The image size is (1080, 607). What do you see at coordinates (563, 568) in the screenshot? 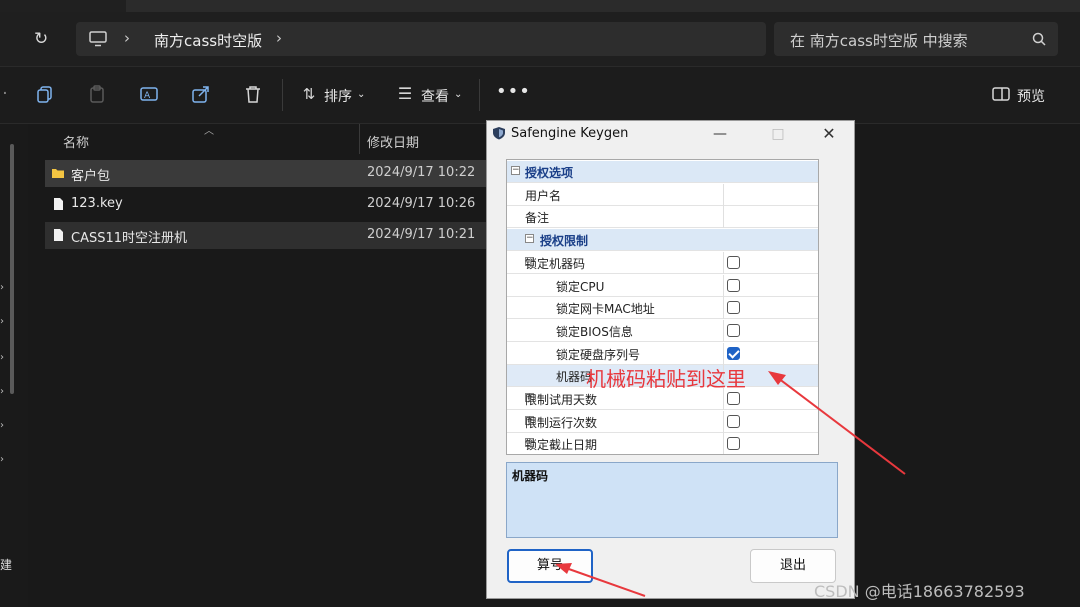
I see `annotation-arrowhead` at bounding box center [563, 568].